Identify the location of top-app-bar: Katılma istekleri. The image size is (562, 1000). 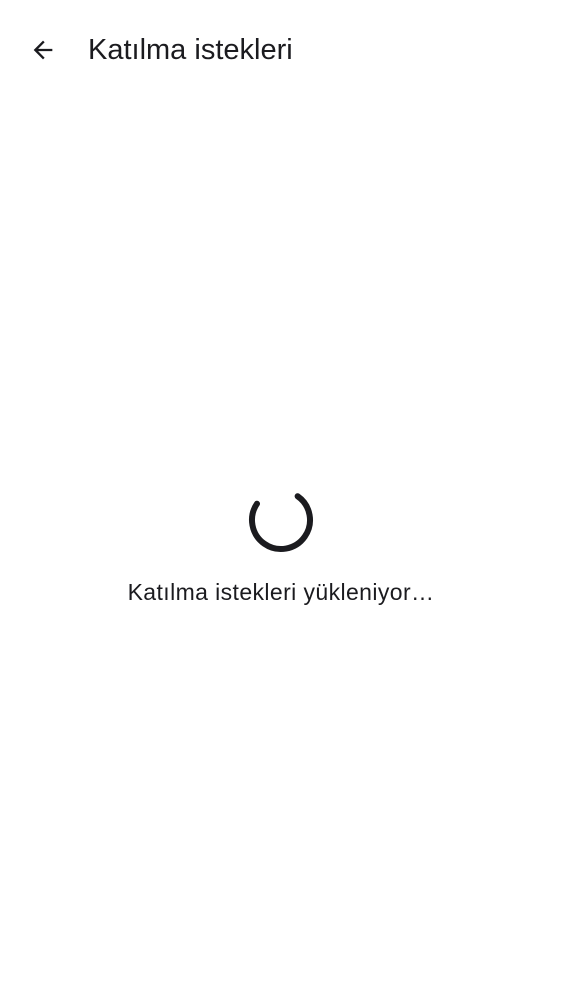
(281, 50).